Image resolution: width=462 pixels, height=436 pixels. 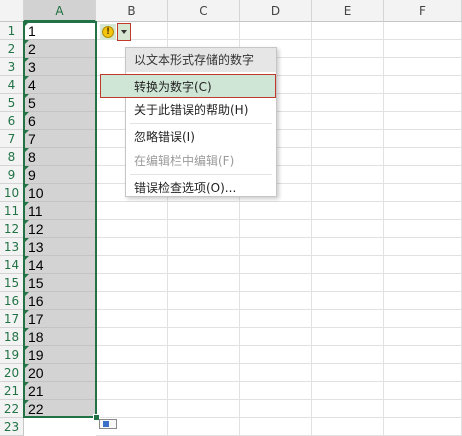 What do you see at coordinates (12, 103) in the screenshot?
I see `row-header: 5` at bounding box center [12, 103].